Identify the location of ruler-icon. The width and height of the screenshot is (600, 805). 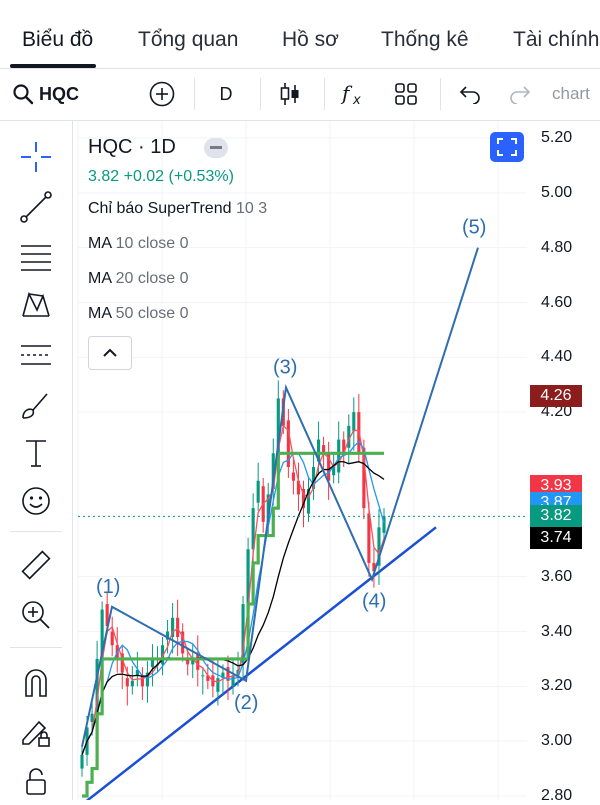
(36, 565).